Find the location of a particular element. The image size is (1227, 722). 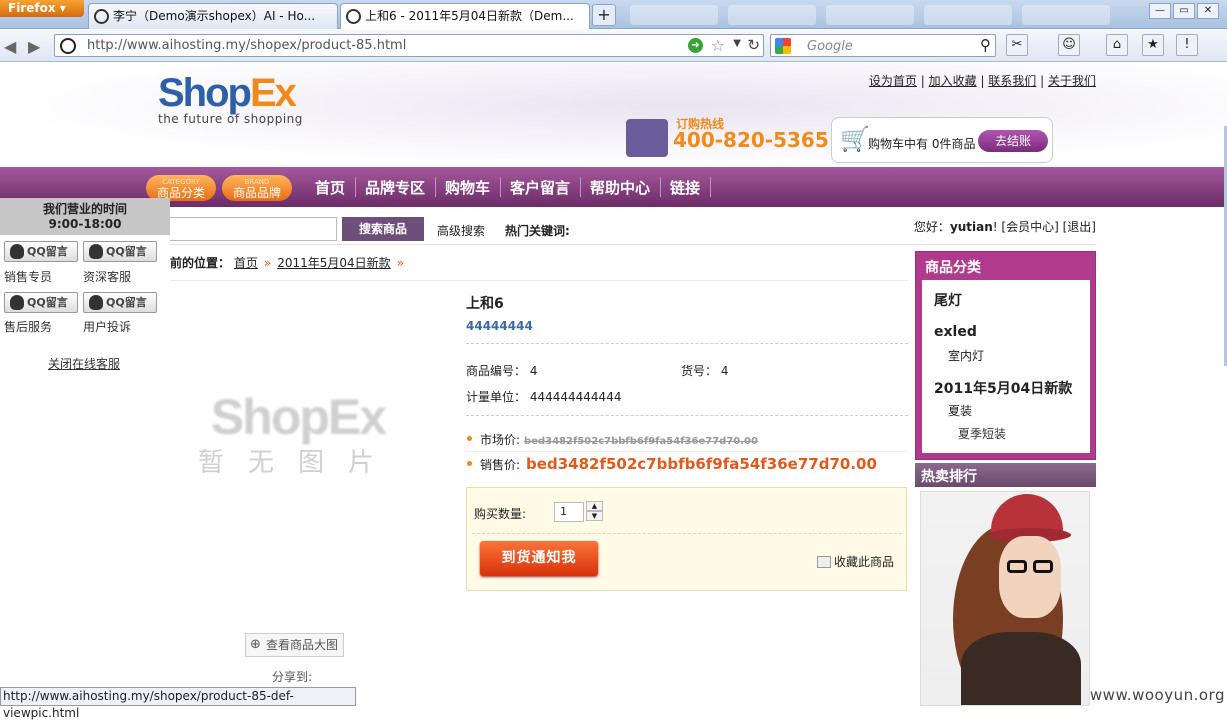

nav-item-brands: 品牌专区 is located at coordinates (395, 187).